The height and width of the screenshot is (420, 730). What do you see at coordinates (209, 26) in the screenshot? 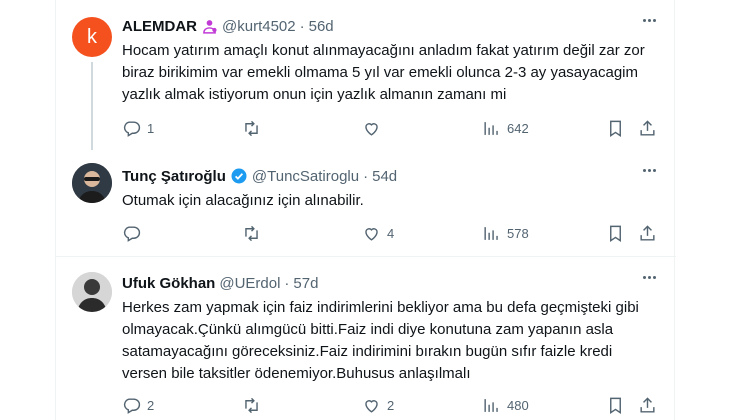
I see `subscriber-badge-icon` at bounding box center [209, 26].